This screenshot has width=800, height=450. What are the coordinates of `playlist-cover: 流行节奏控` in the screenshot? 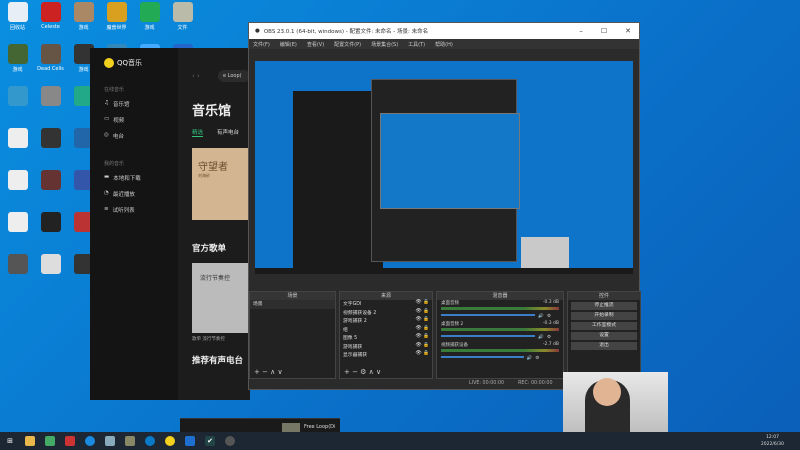 It's located at (221, 298).